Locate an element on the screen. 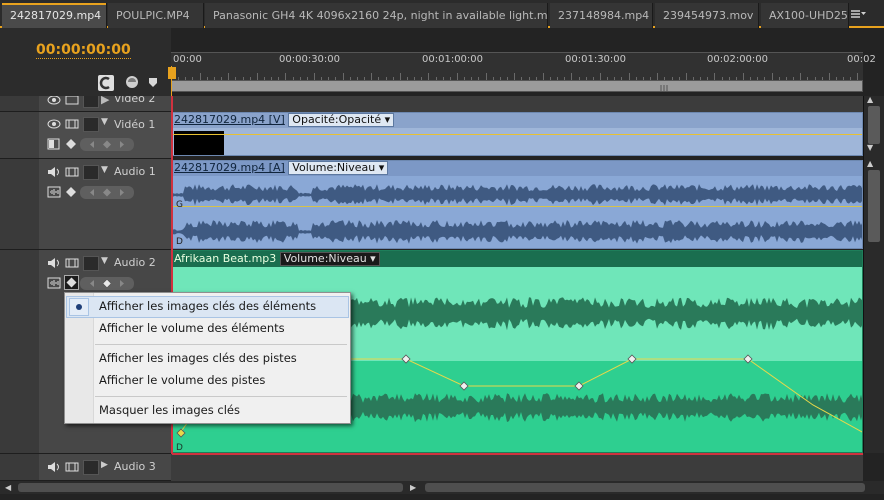 The image size is (884, 500). menu-item-label: Afficher le volume des éléments is located at coordinates (192, 328).